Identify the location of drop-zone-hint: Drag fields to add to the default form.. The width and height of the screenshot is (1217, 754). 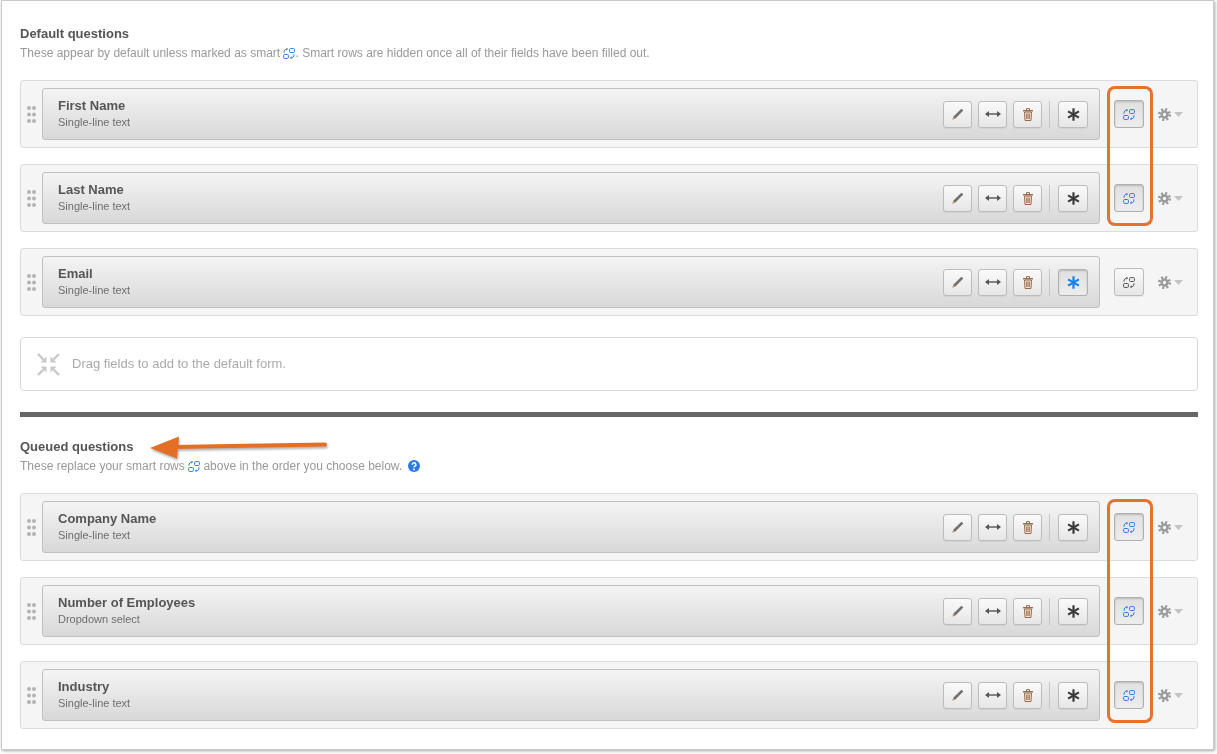
(179, 364).